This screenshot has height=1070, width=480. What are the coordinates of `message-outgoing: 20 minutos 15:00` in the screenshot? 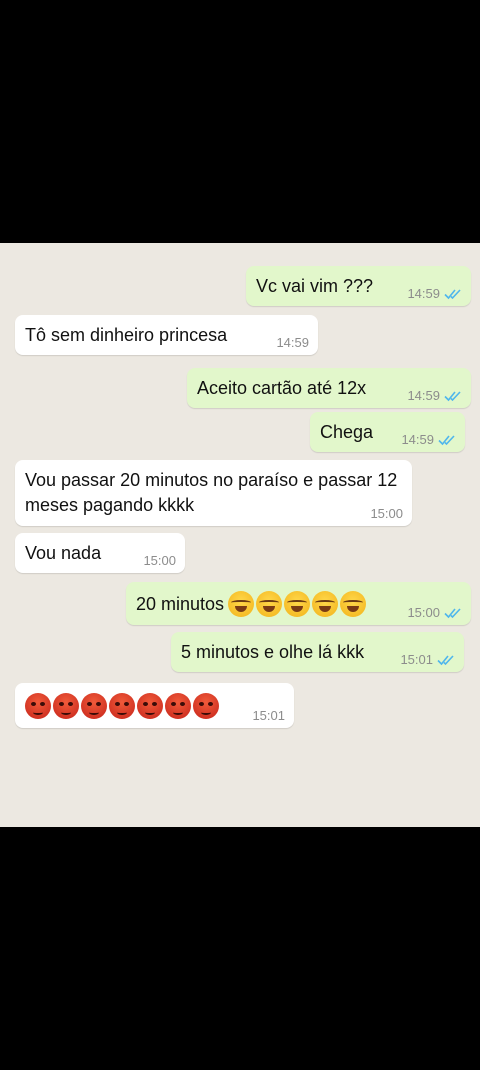 It's located at (298, 603).